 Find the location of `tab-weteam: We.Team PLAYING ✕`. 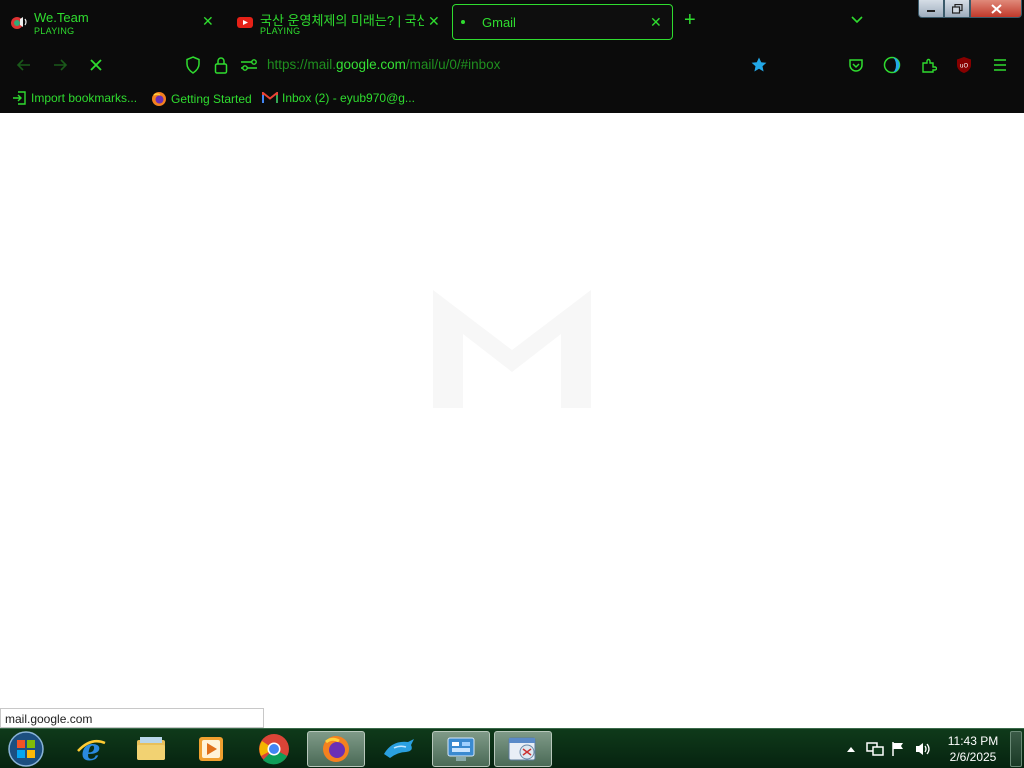

tab-weteam: We.Team PLAYING ✕ is located at coordinates (111, 22).